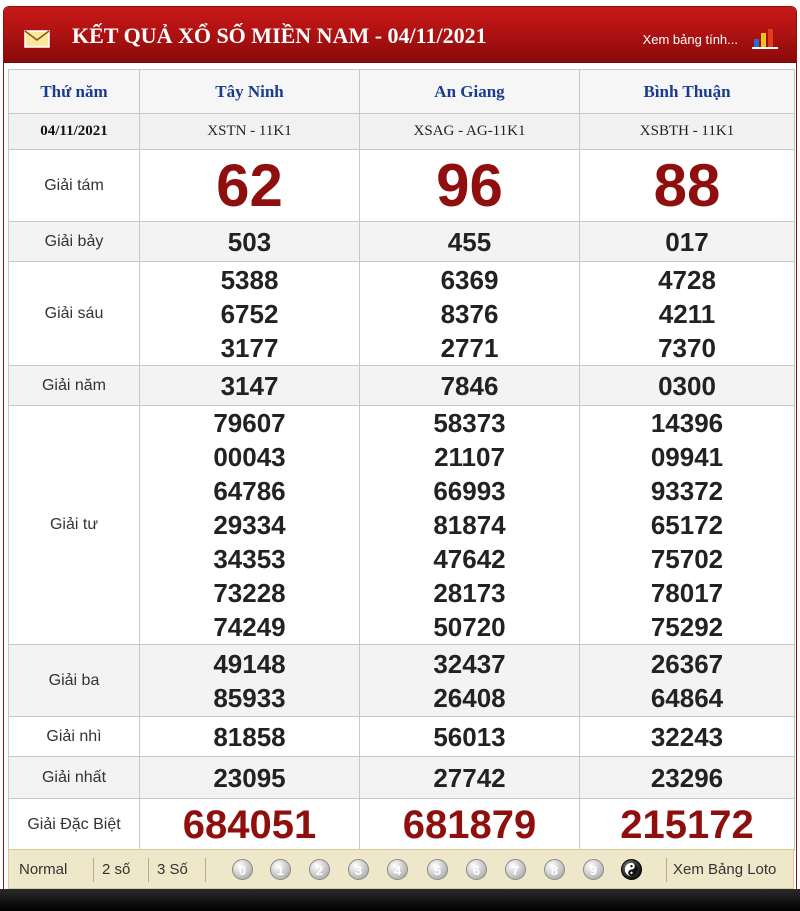  Describe the element at coordinates (249, 313) in the screenshot. I see `prize-number: 6752` at that location.